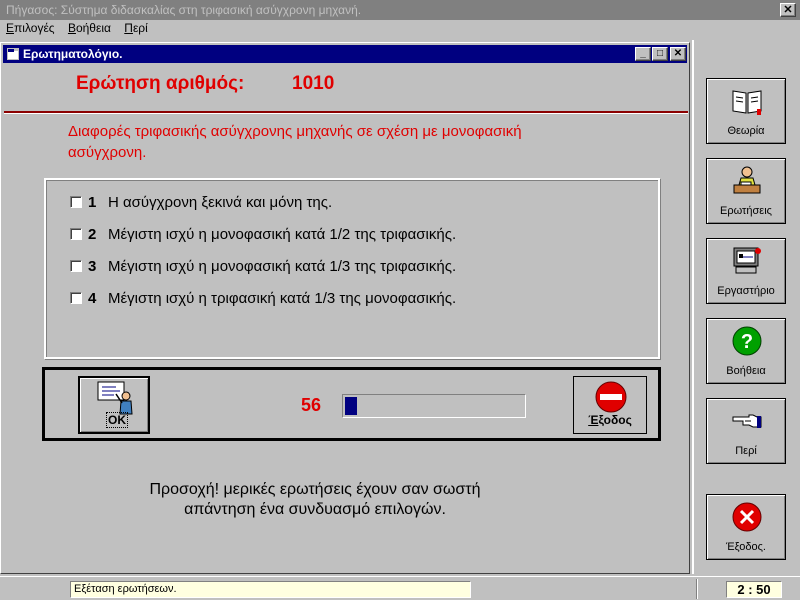 This screenshot has height=600, width=800. Describe the element at coordinates (92, 266) in the screenshot. I see `option-number: 3` at that location.